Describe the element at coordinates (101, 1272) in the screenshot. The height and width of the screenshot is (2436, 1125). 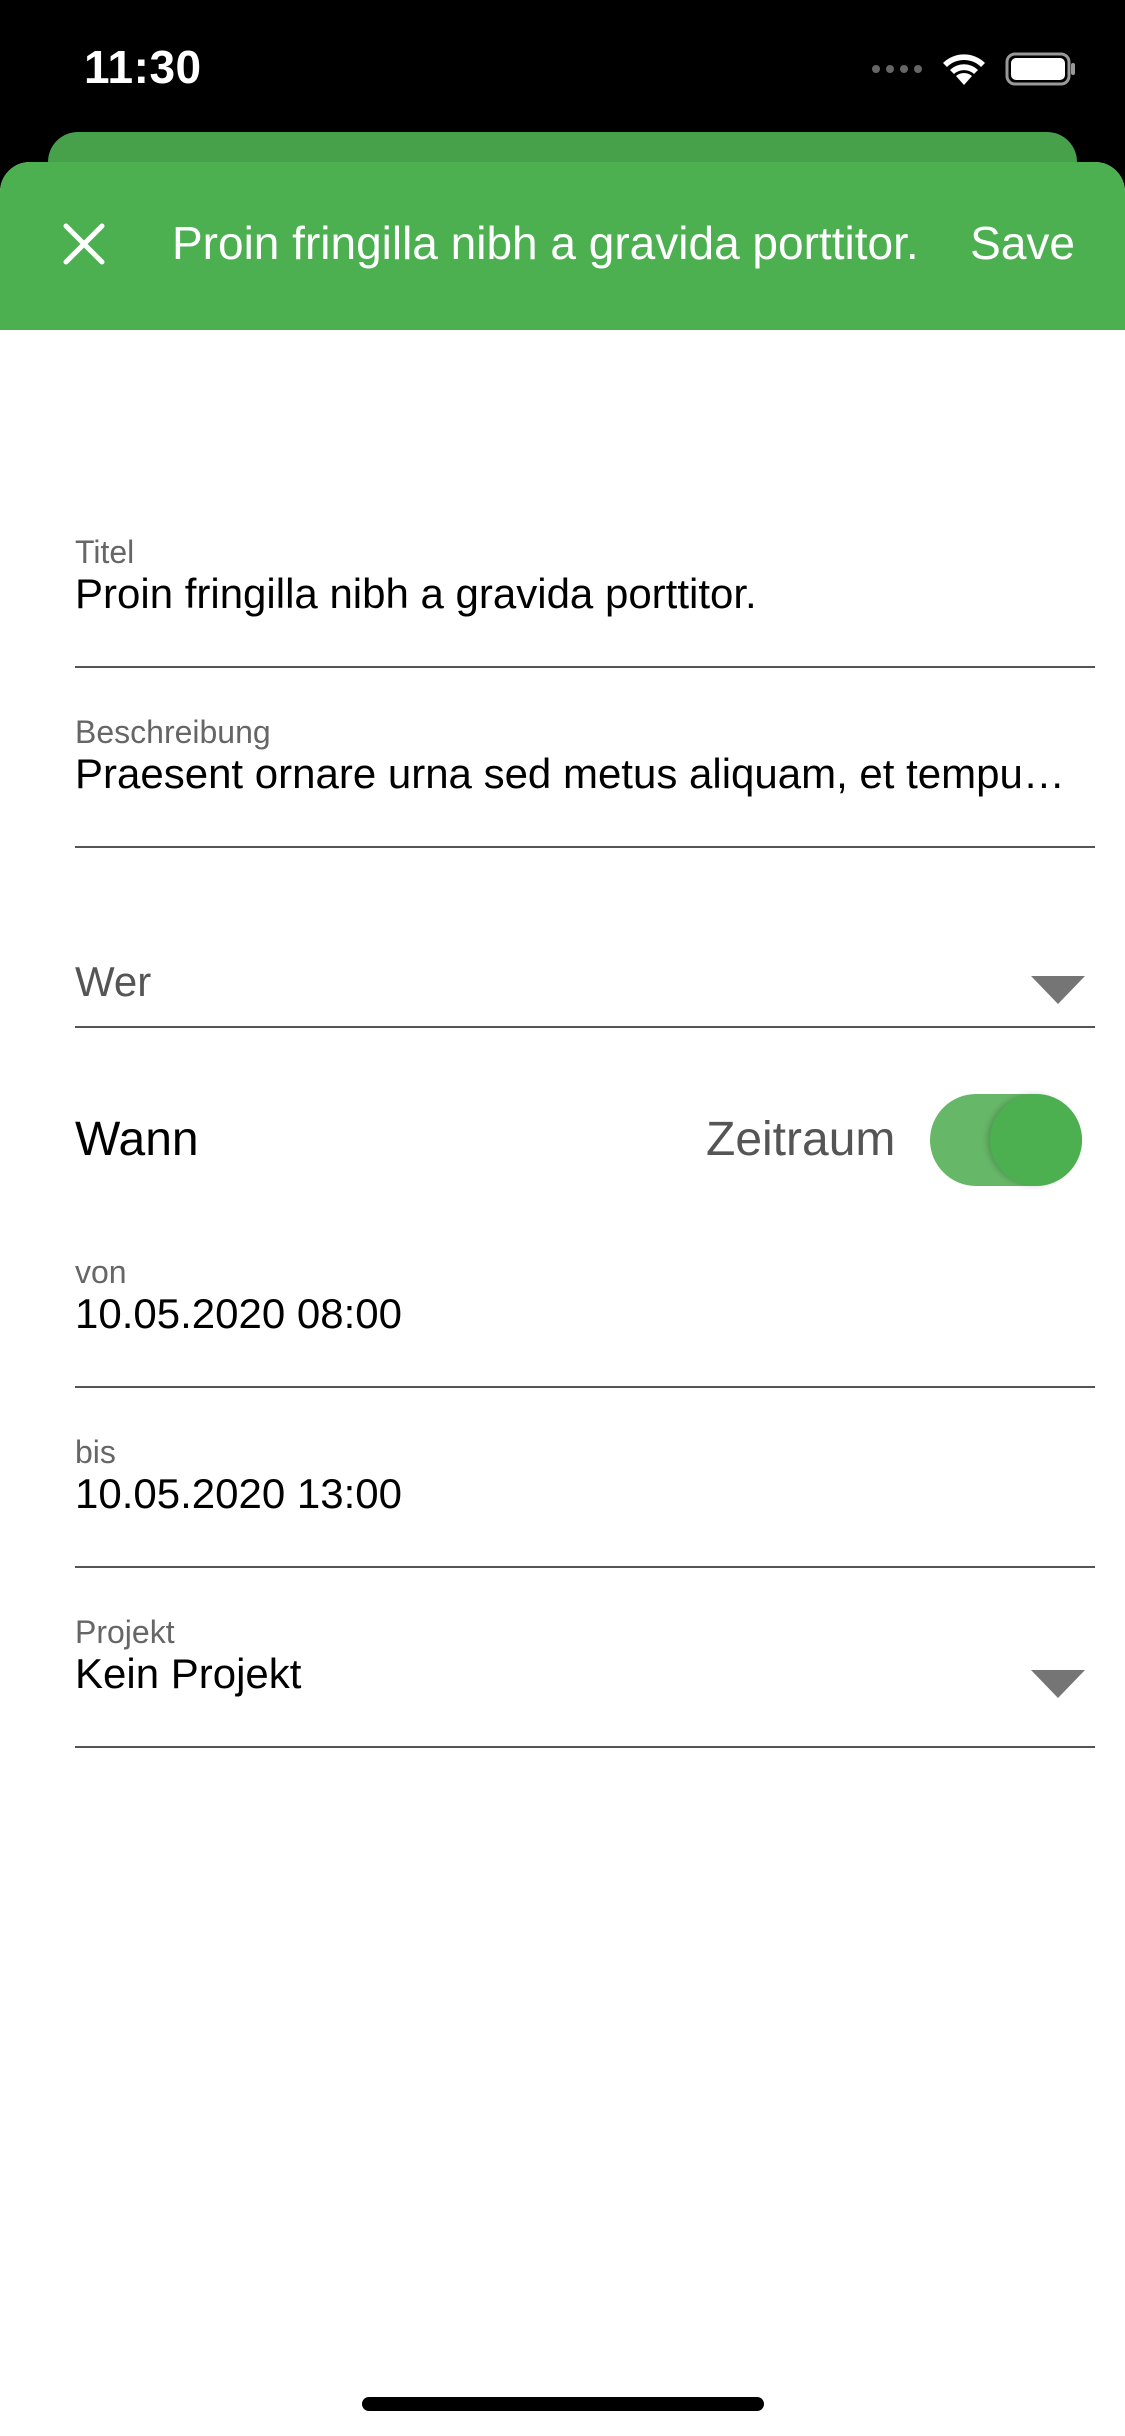
I see `von-label: von` at that location.